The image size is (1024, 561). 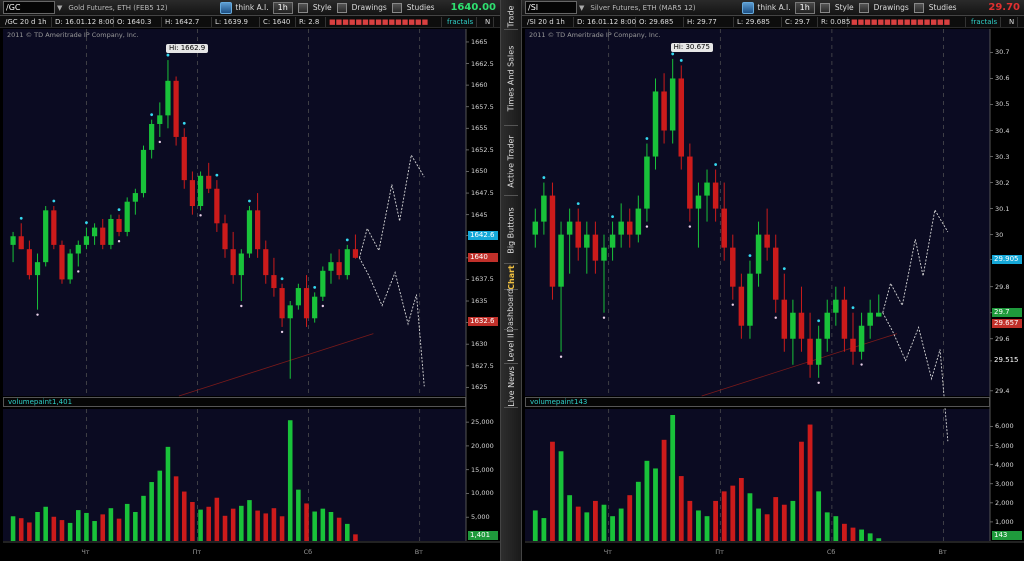 What do you see at coordinates (479, 344) in the screenshot?
I see `price-tick-label: 1630` at bounding box center [479, 344].